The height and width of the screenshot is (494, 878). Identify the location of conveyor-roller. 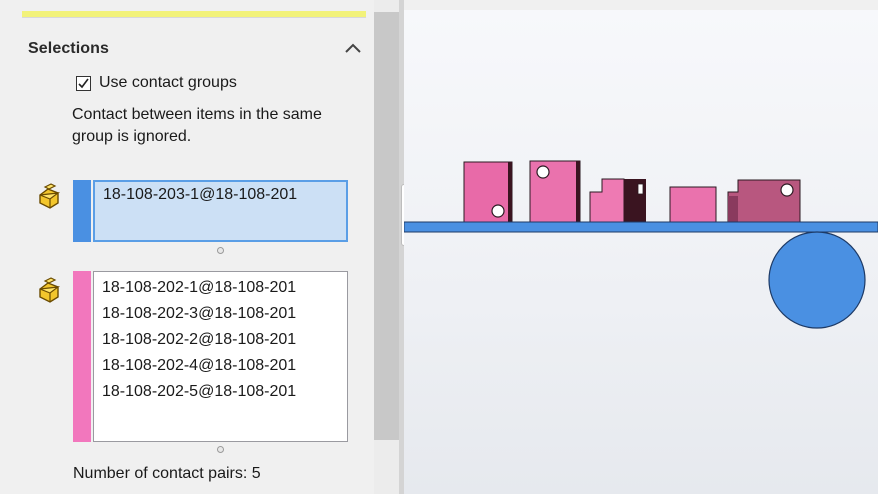
(817, 280).